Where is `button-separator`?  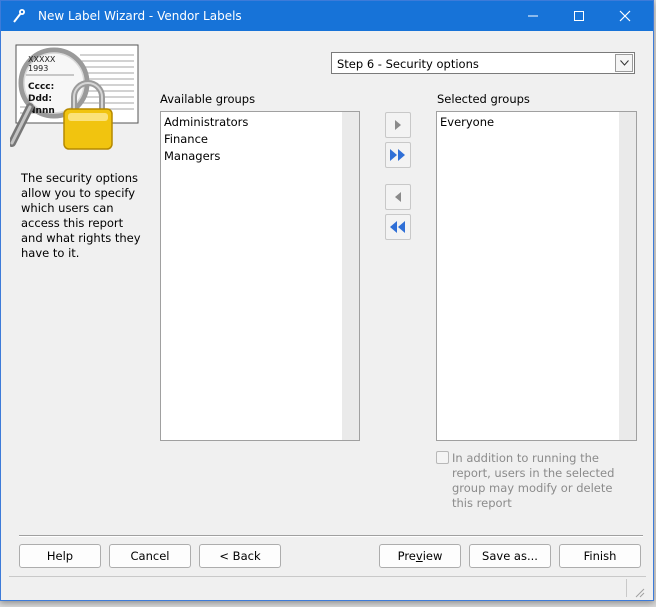
button-separator is located at coordinates (331, 536).